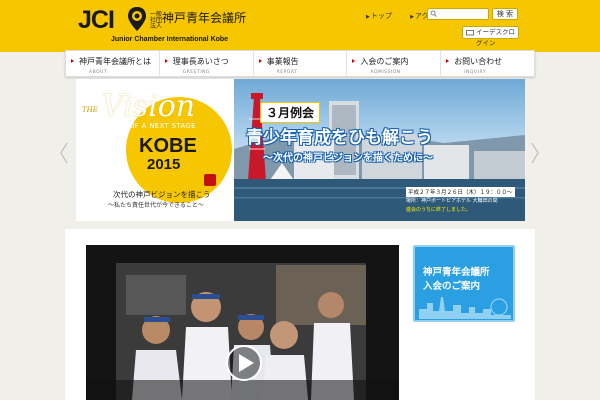  What do you see at coordinates (113, 63) in the screenshot?
I see `nav-item-about: 神戸青年会議所とは ABOUT` at bounding box center [113, 63].